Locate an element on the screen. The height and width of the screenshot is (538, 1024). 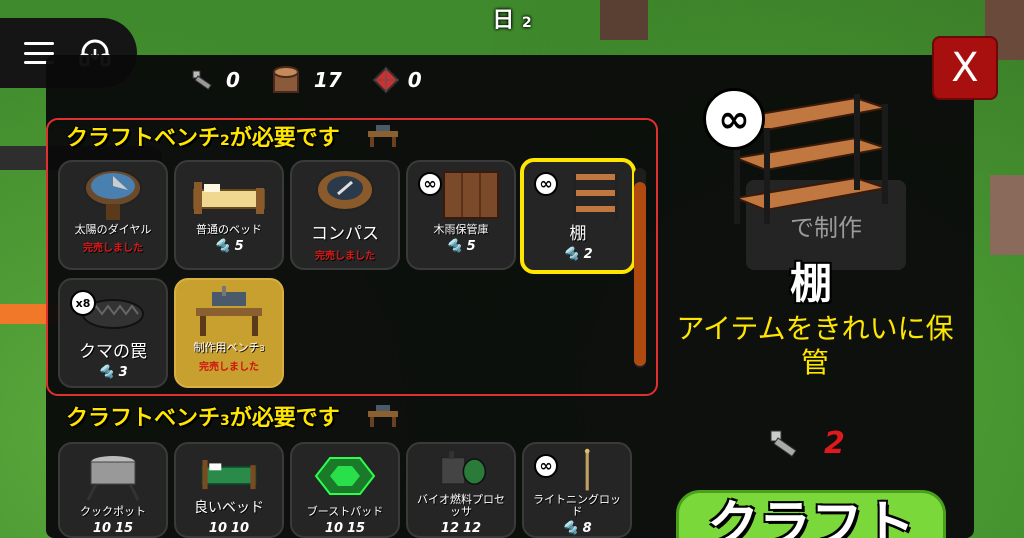
item-name: ブーストパッド is located at coordinates (345, 511).